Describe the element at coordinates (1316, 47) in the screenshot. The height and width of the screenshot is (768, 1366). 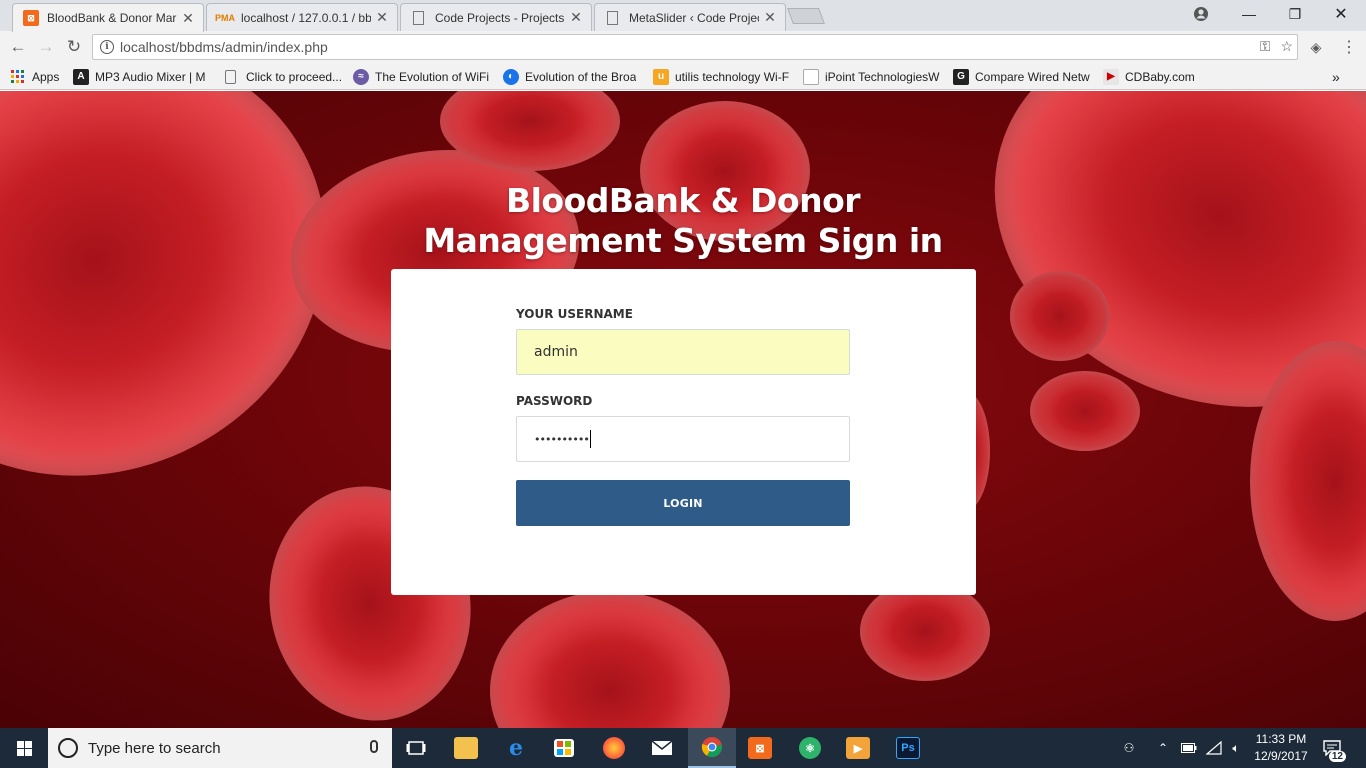
I see `extension-icon: ◈` at that location.